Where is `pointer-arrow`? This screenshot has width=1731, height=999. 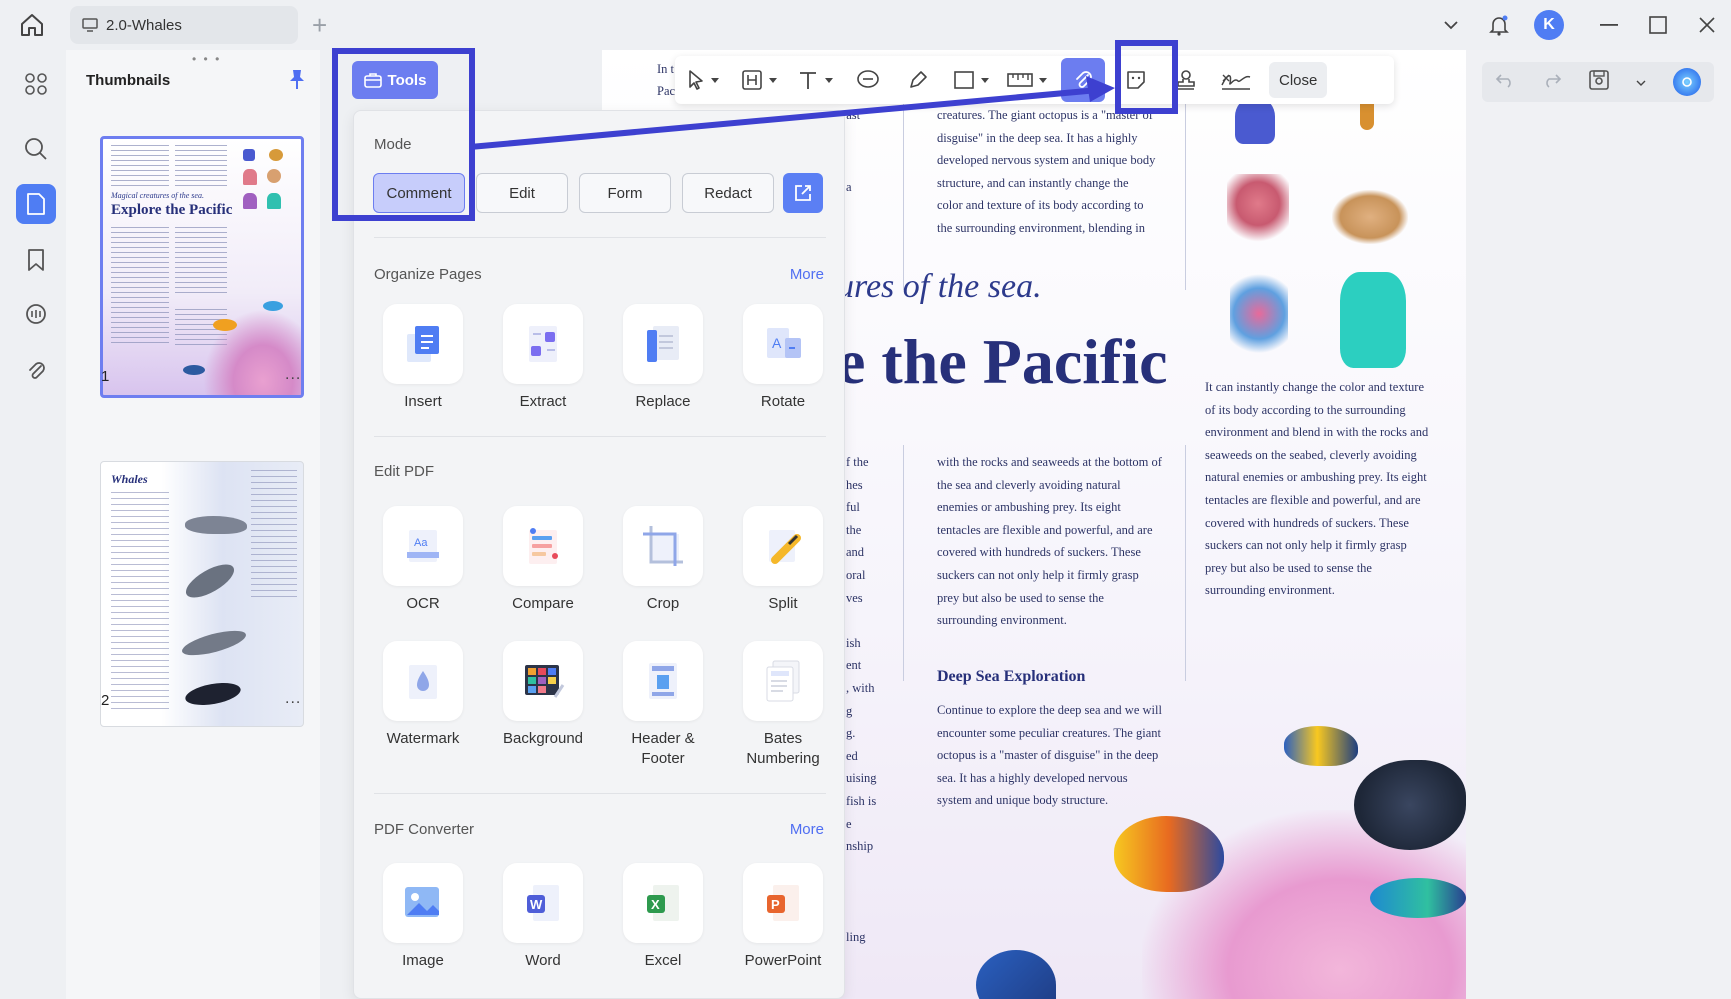 pointer-arrow is located at coordinates (792, 113).